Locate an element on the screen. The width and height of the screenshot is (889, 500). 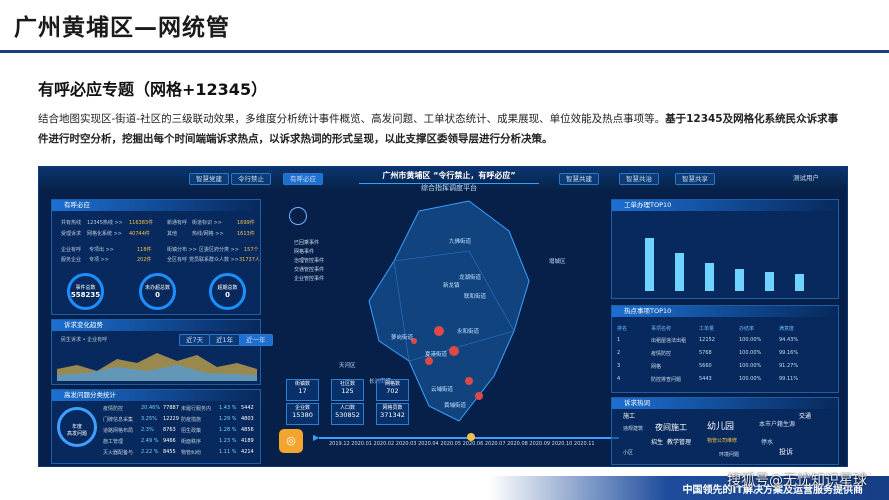
stat-card: 社区数 125 is located at coordinates (347, 390).